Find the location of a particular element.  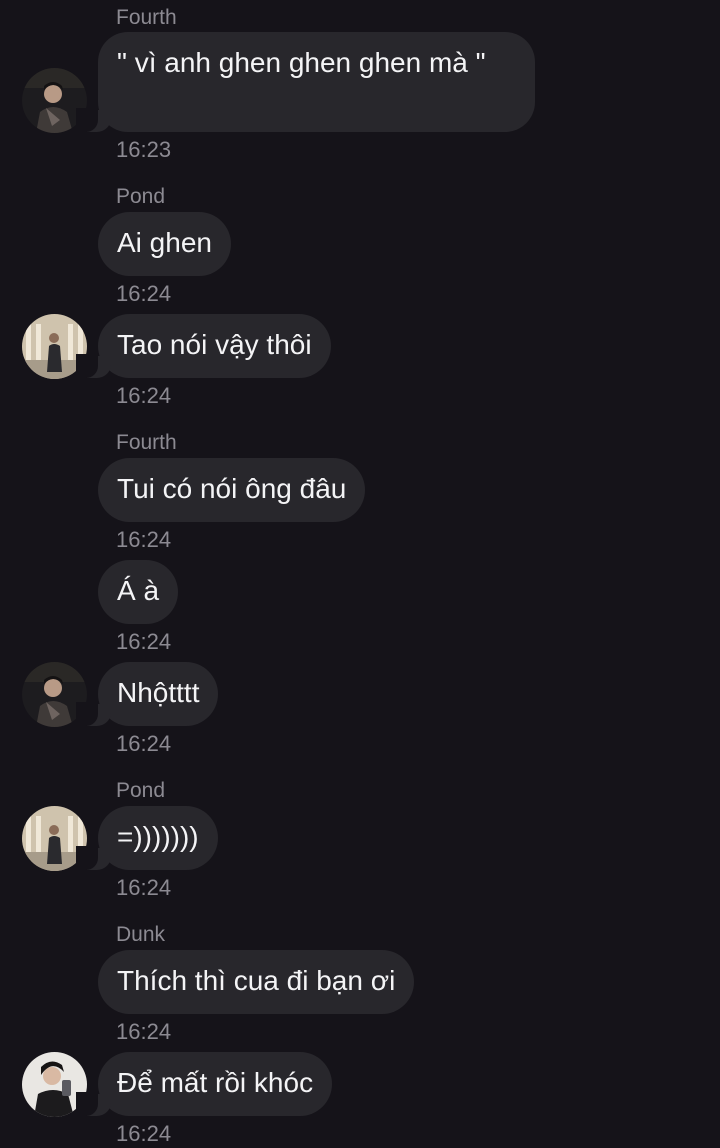

message-bubble: Tao nói vậy thôi is located at coordinates (203, 346).